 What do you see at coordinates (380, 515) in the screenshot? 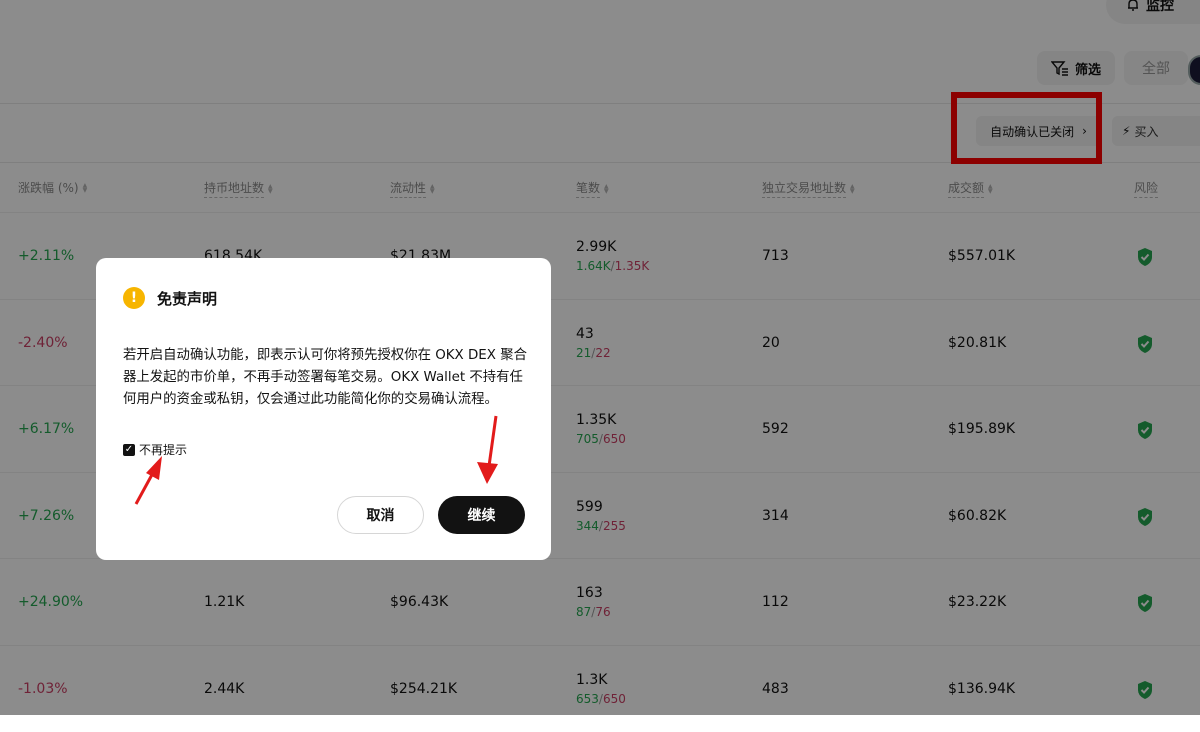
I see `cancel-button: 取消` at bounding box center [380, 515].